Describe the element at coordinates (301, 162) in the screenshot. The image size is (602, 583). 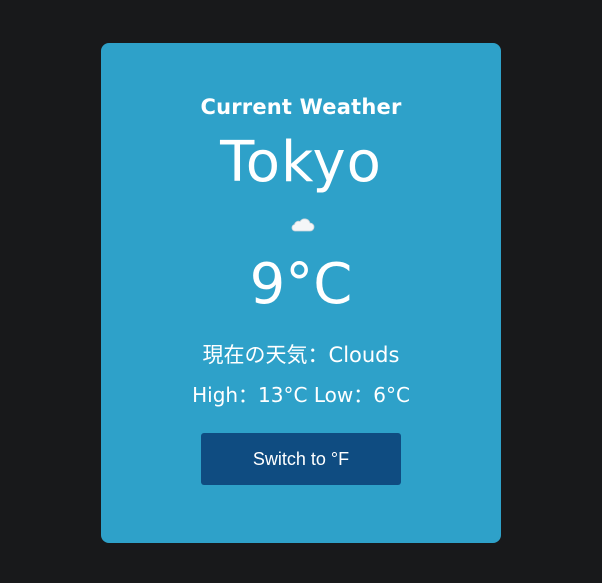
I see `city-name: Tokyo` at that location.